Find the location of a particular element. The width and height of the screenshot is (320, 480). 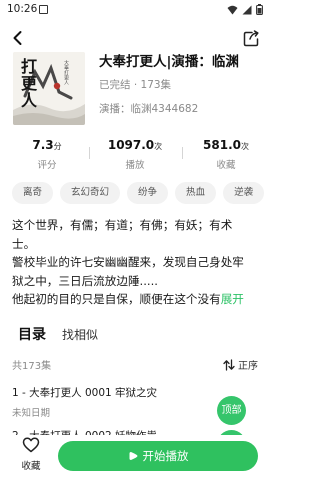

status-indicators is located at coordinates (245, 9).